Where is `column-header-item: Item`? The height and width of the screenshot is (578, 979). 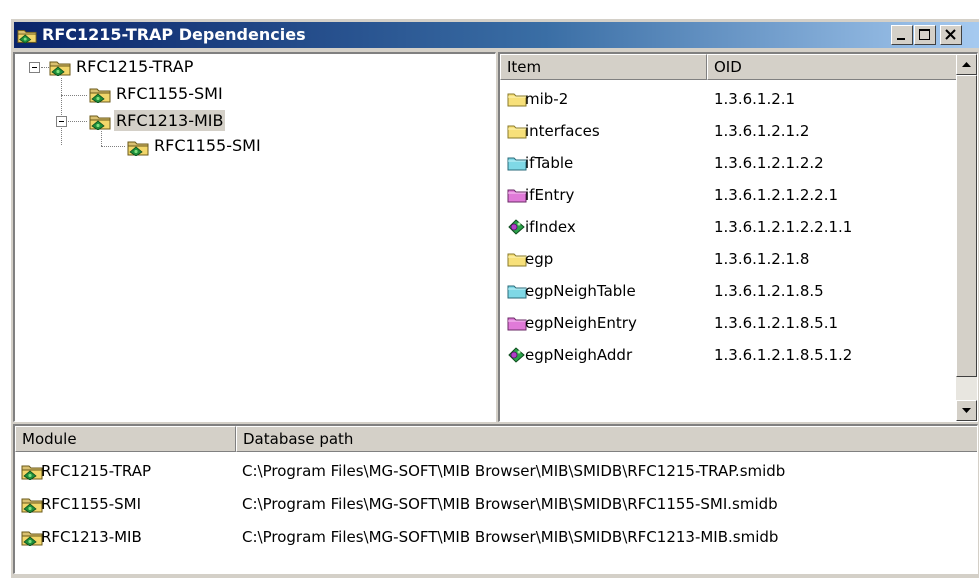 column-header-item: Item is located at coordinates (603, 67).